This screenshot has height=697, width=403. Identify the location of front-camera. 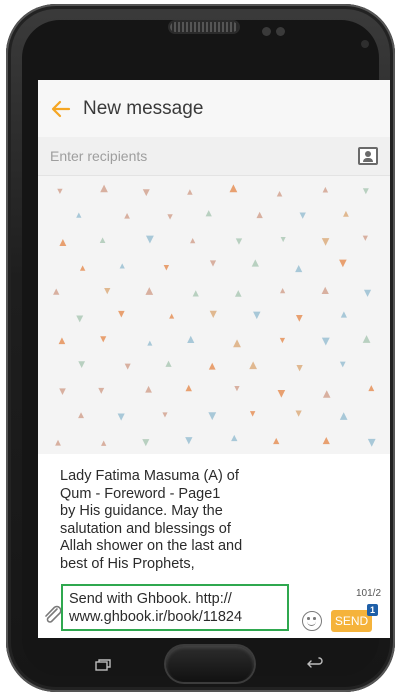
(365, 44).